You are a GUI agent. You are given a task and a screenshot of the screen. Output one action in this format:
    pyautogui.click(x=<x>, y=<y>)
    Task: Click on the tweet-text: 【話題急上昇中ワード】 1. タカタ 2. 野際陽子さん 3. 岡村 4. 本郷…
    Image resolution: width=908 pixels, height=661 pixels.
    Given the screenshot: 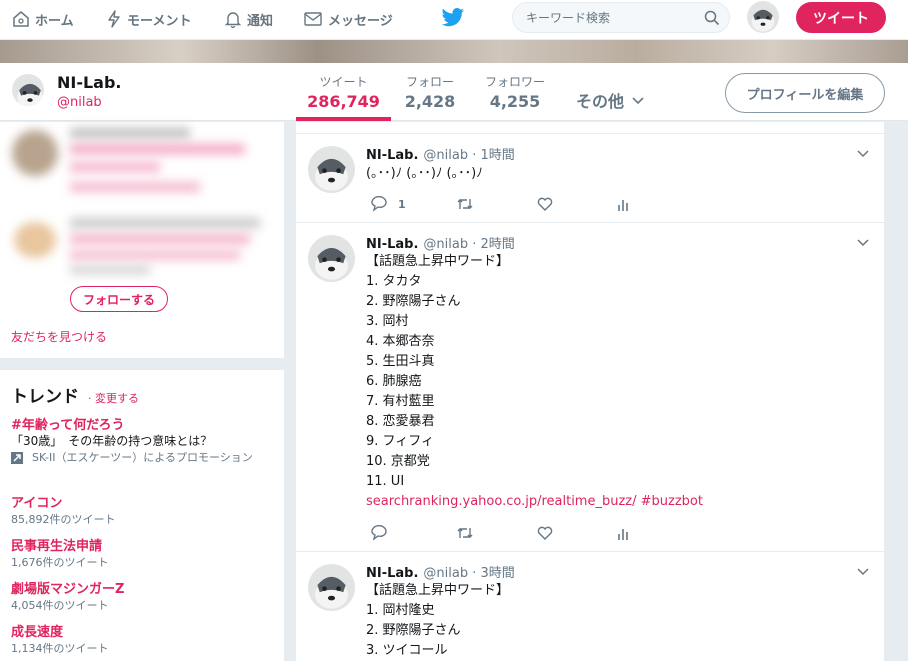 What is the action you would take?
    pyautogui.click(x=534, y=382)
    